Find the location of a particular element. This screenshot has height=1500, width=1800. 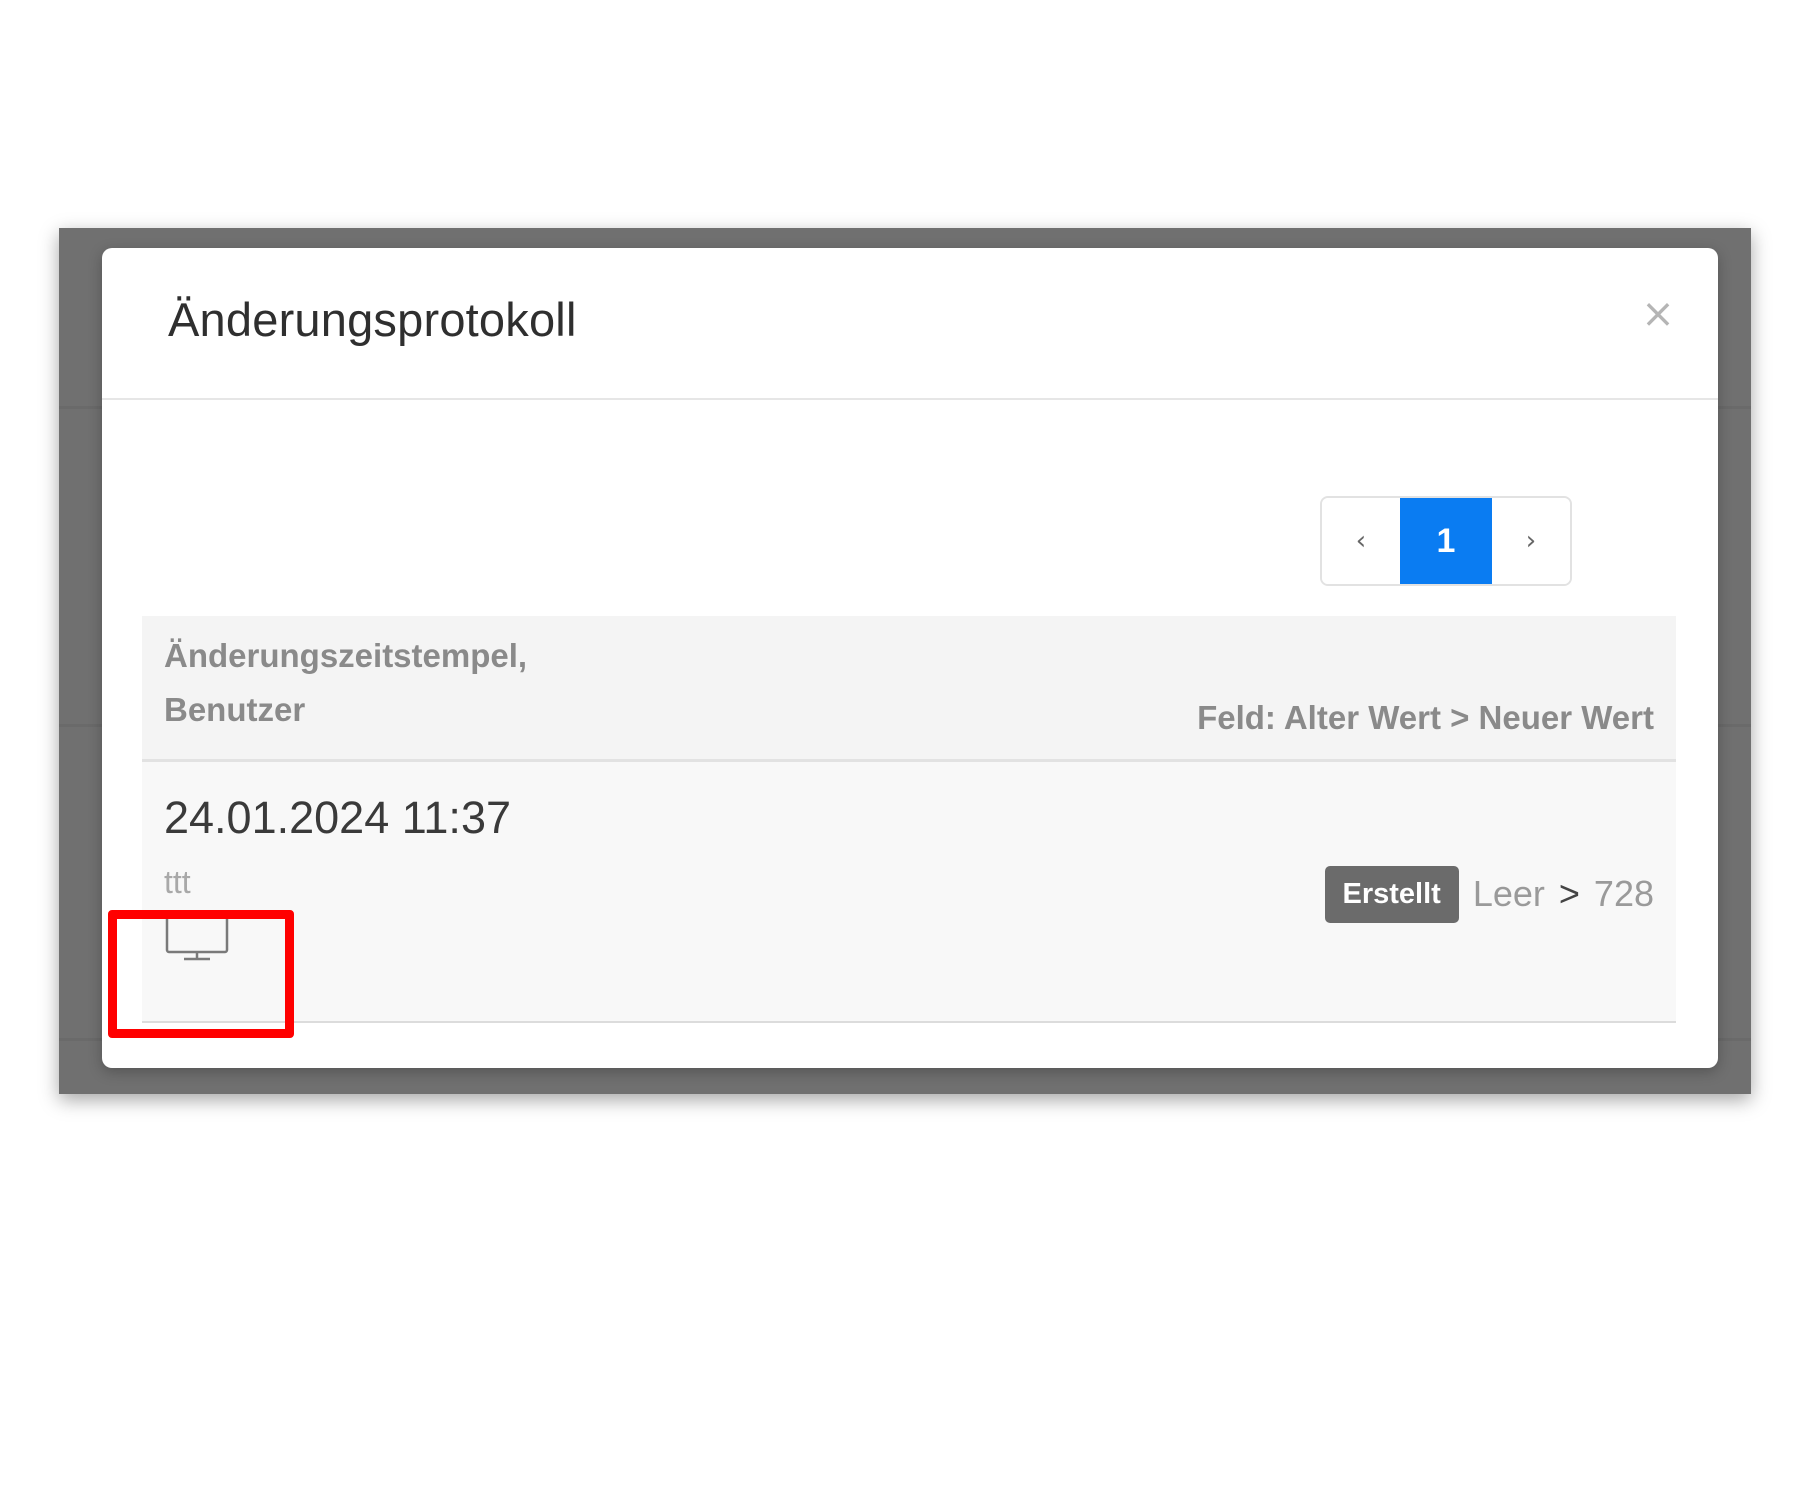

column-header-change: Feld: Alter Wert > Neuer Wert is located at coordinates (1252, 689).